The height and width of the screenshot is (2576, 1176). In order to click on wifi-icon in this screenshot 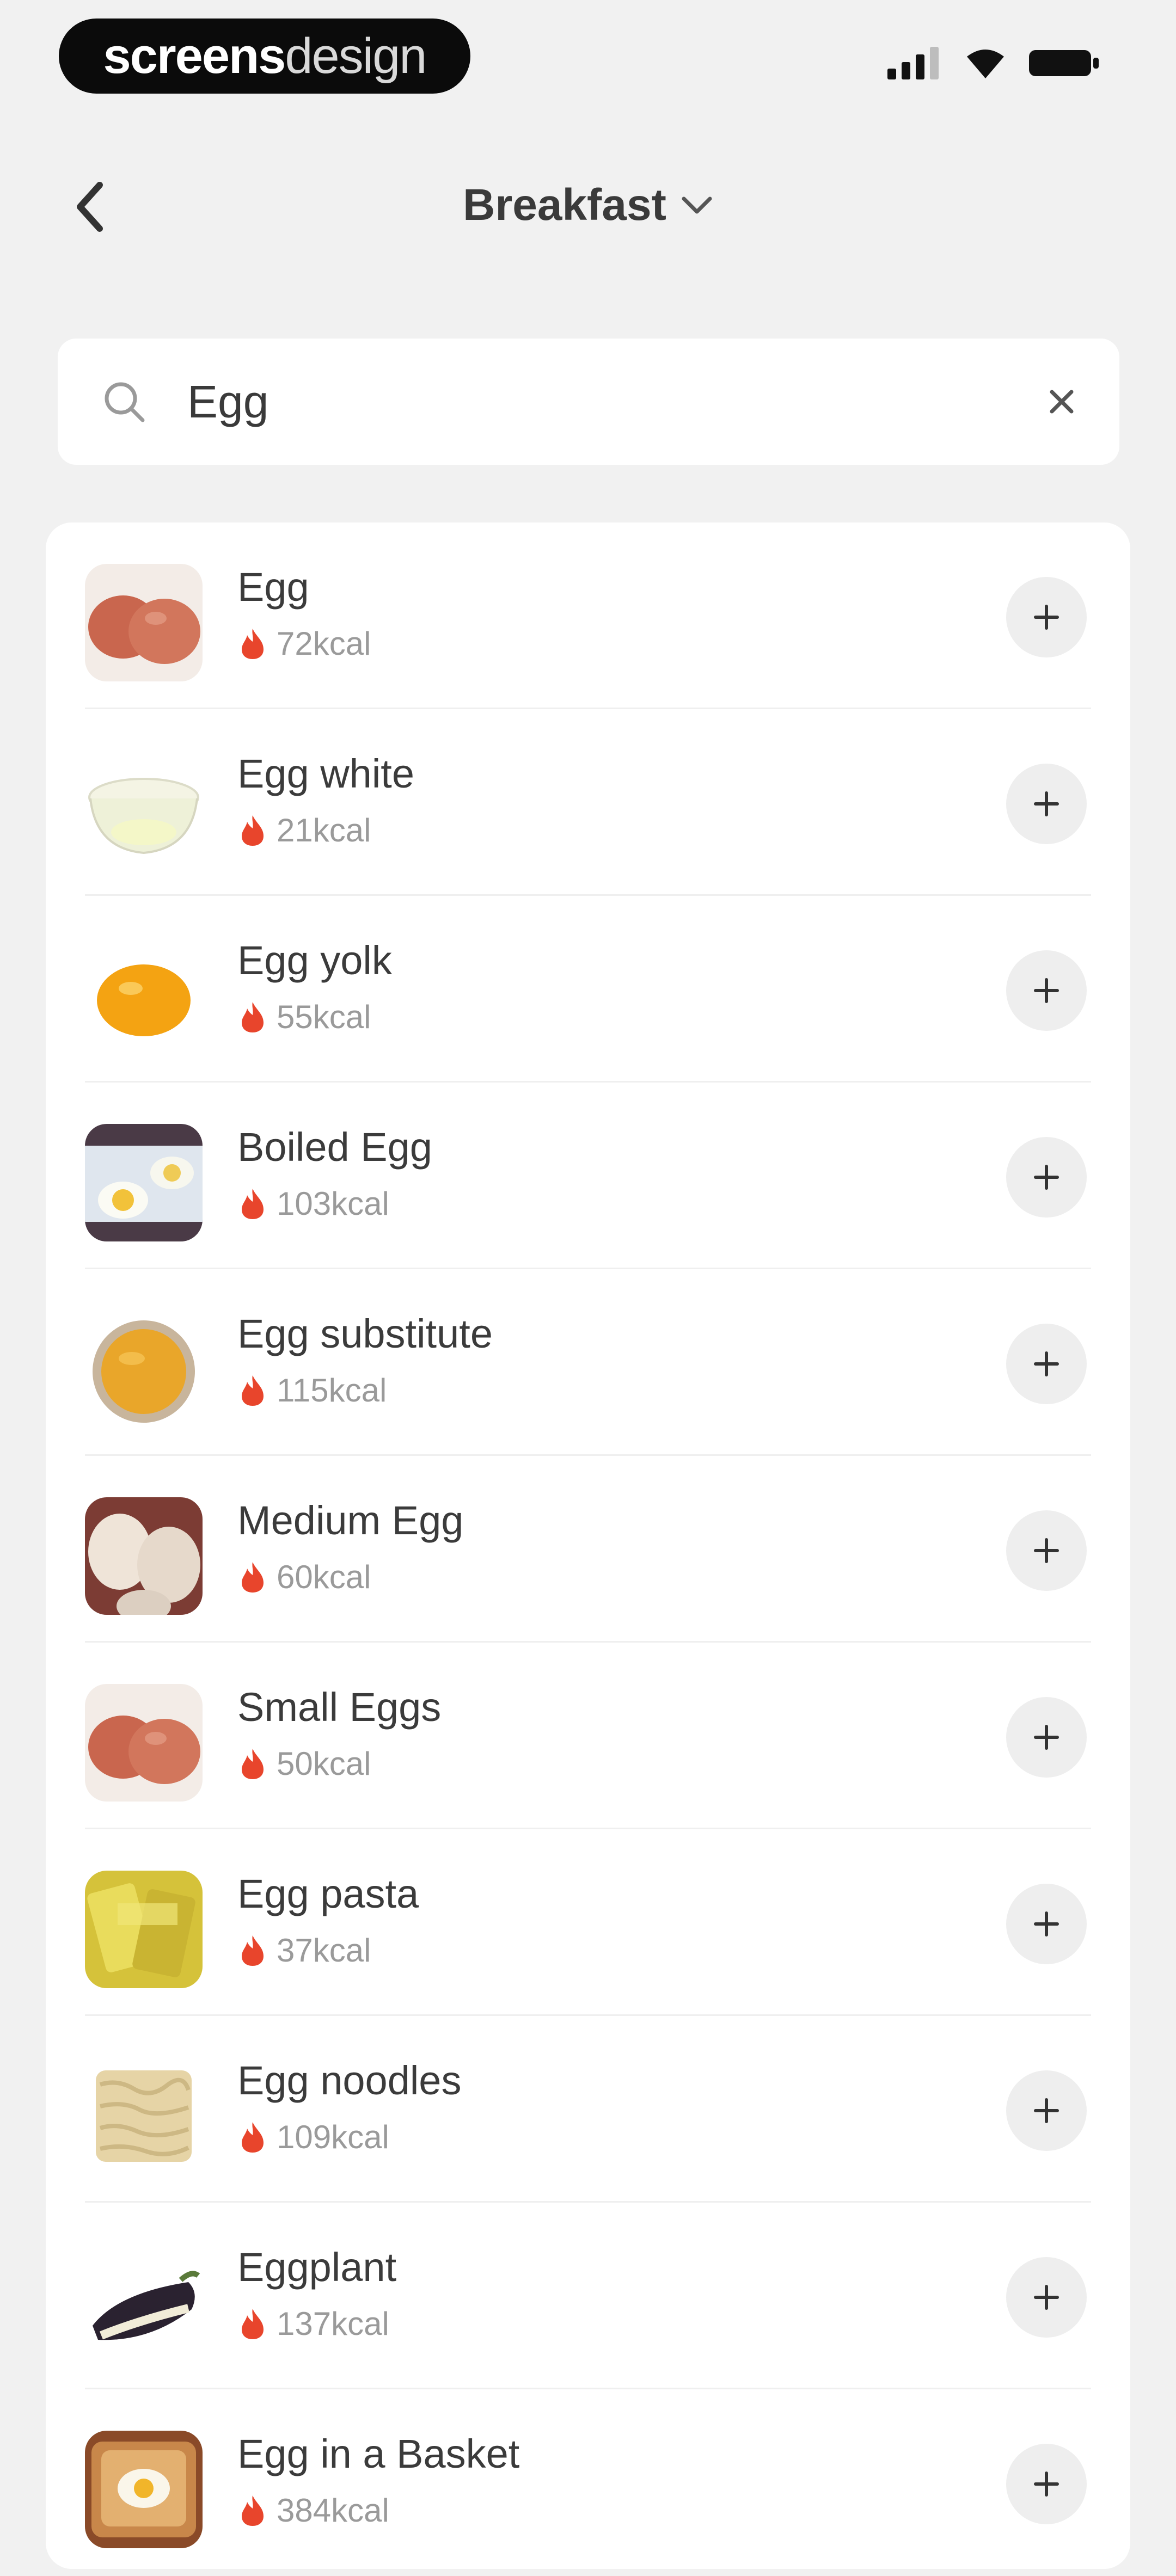, I will do `click(985, 64)`.